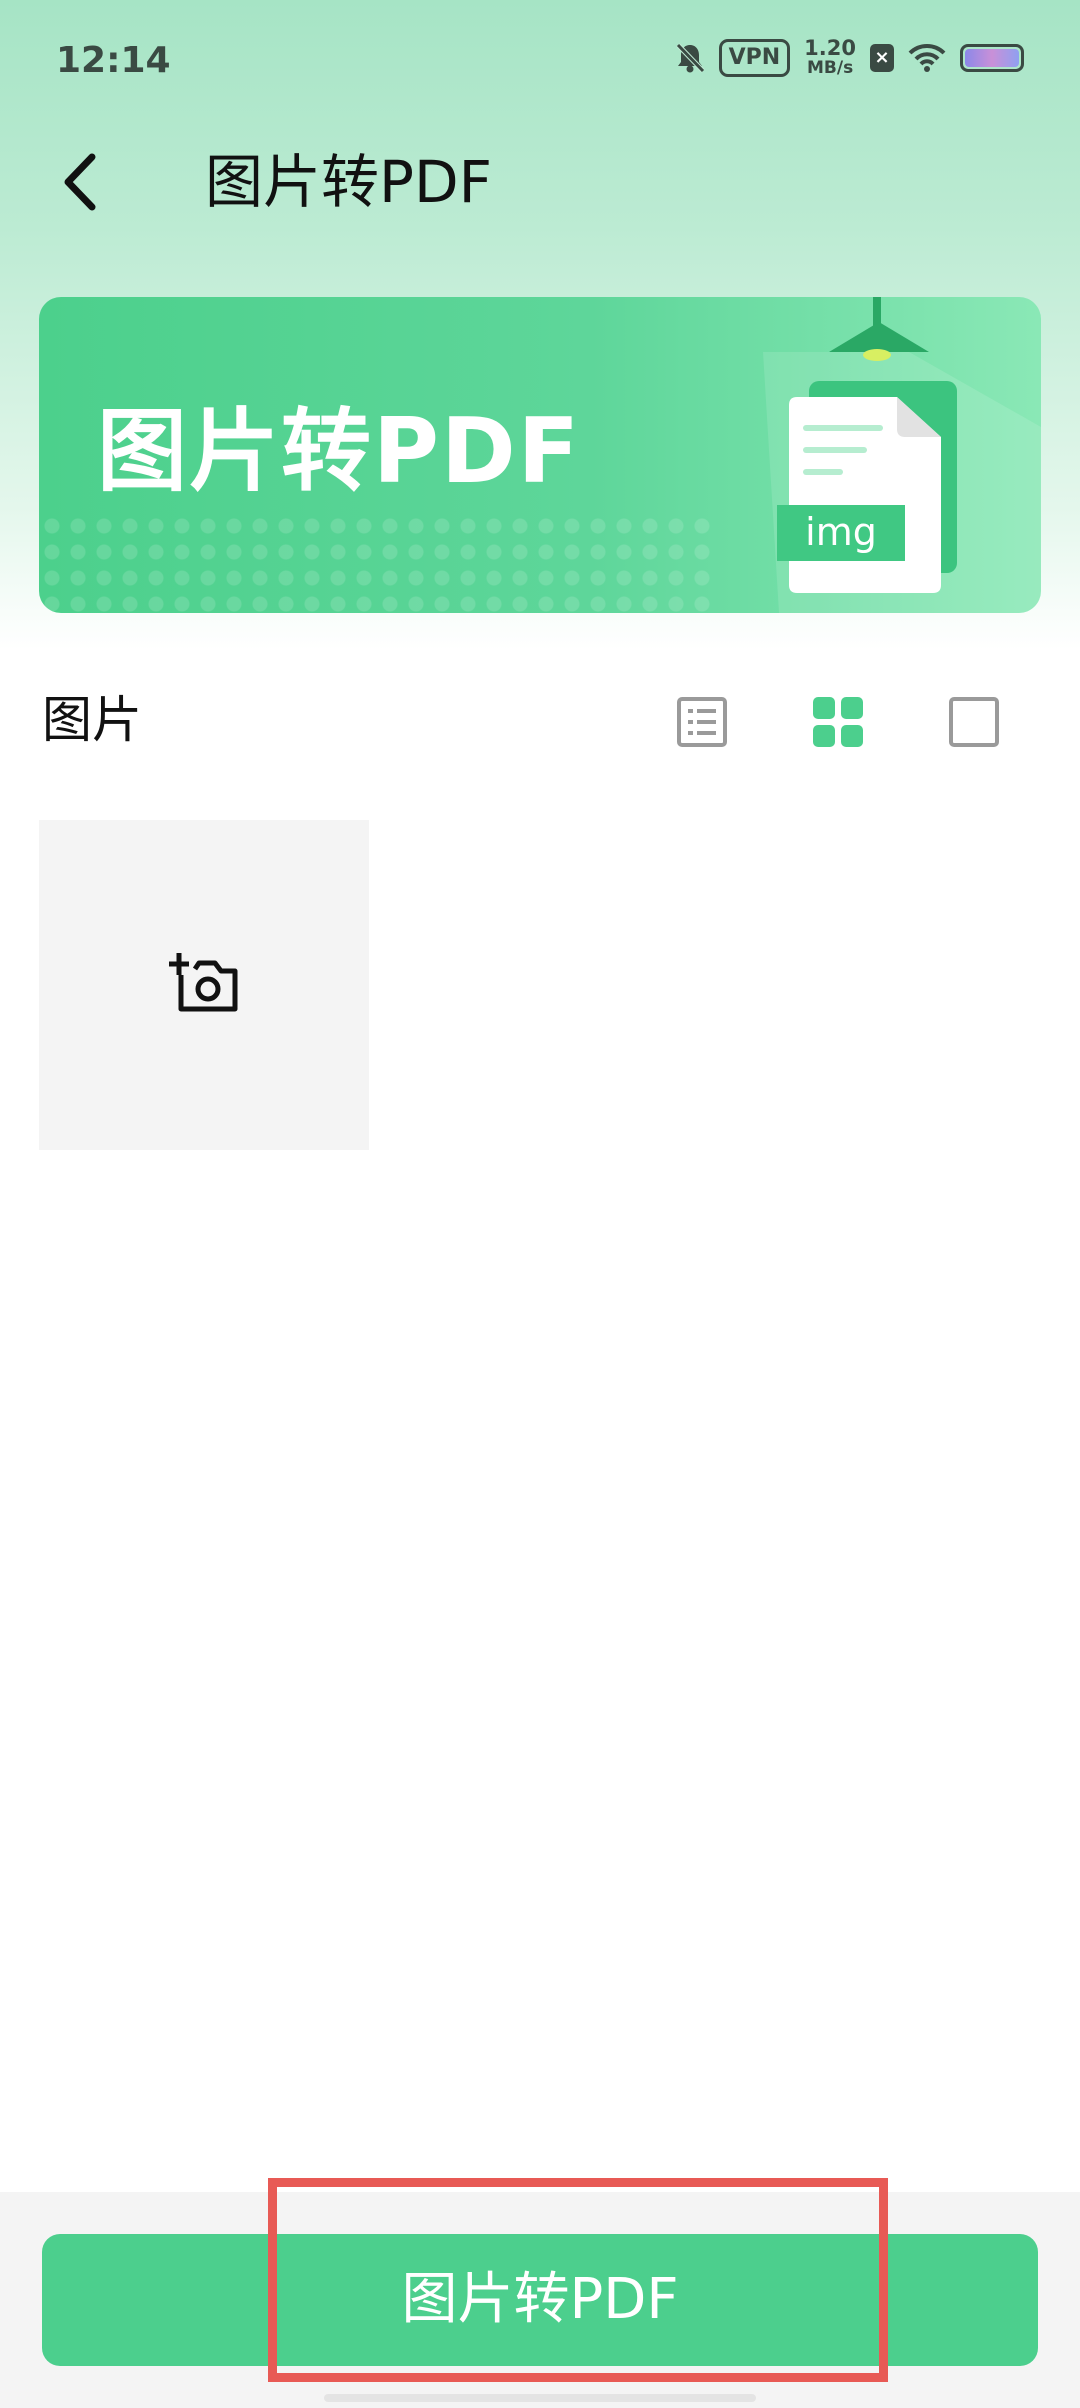 Image resolution: width=1080 pixels, height=2408 pixels. What do you see at coordinates (830, 48) in the screenshot?
I see `speed-value: 1.20` at bounding box center [830, 48].